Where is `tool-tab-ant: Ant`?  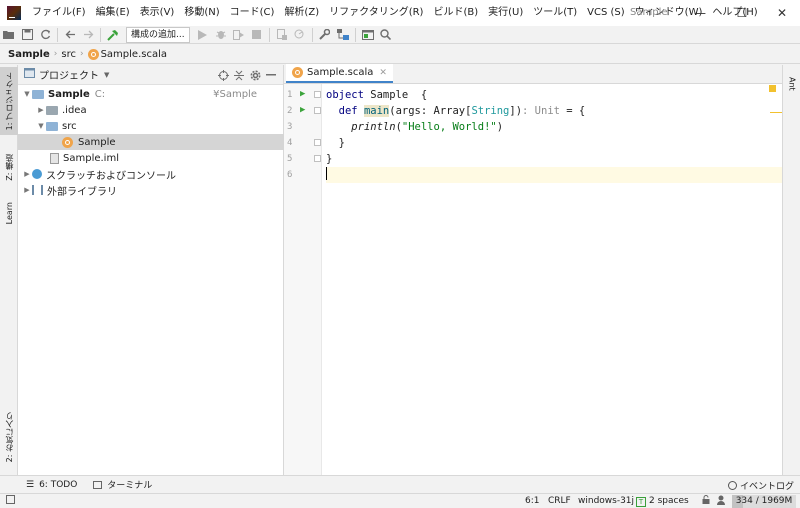
tool-tab-ant: Ant is located at coordinates (791, 84).